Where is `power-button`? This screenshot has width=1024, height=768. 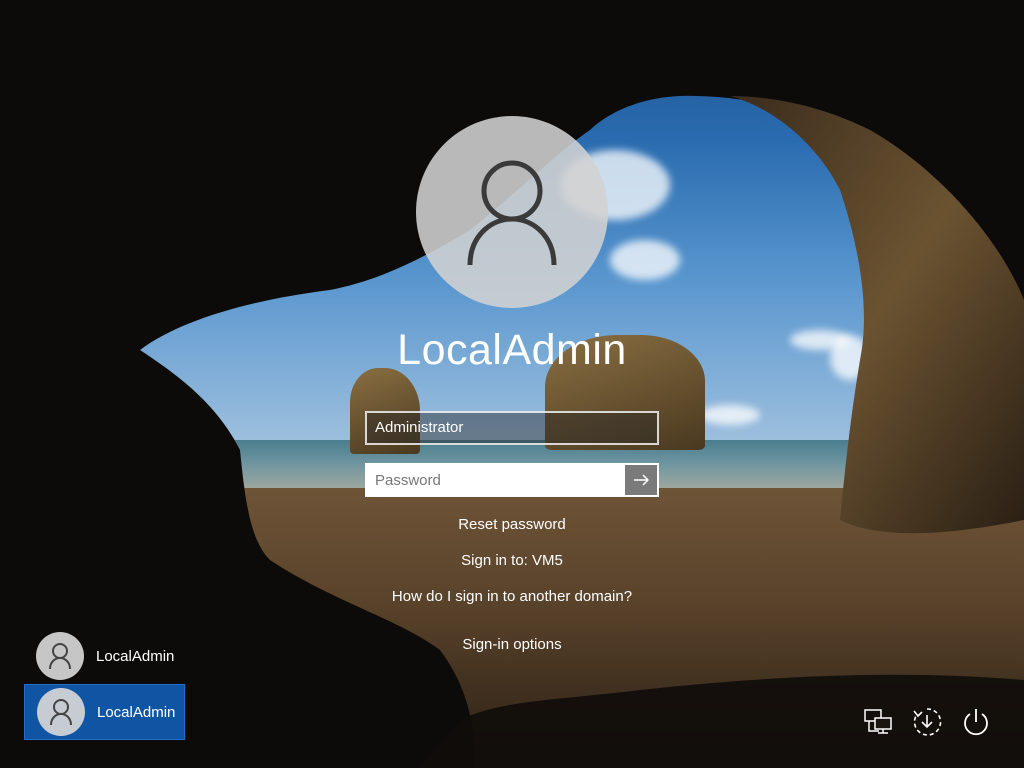 power-button is located at coordinates (976, 722).